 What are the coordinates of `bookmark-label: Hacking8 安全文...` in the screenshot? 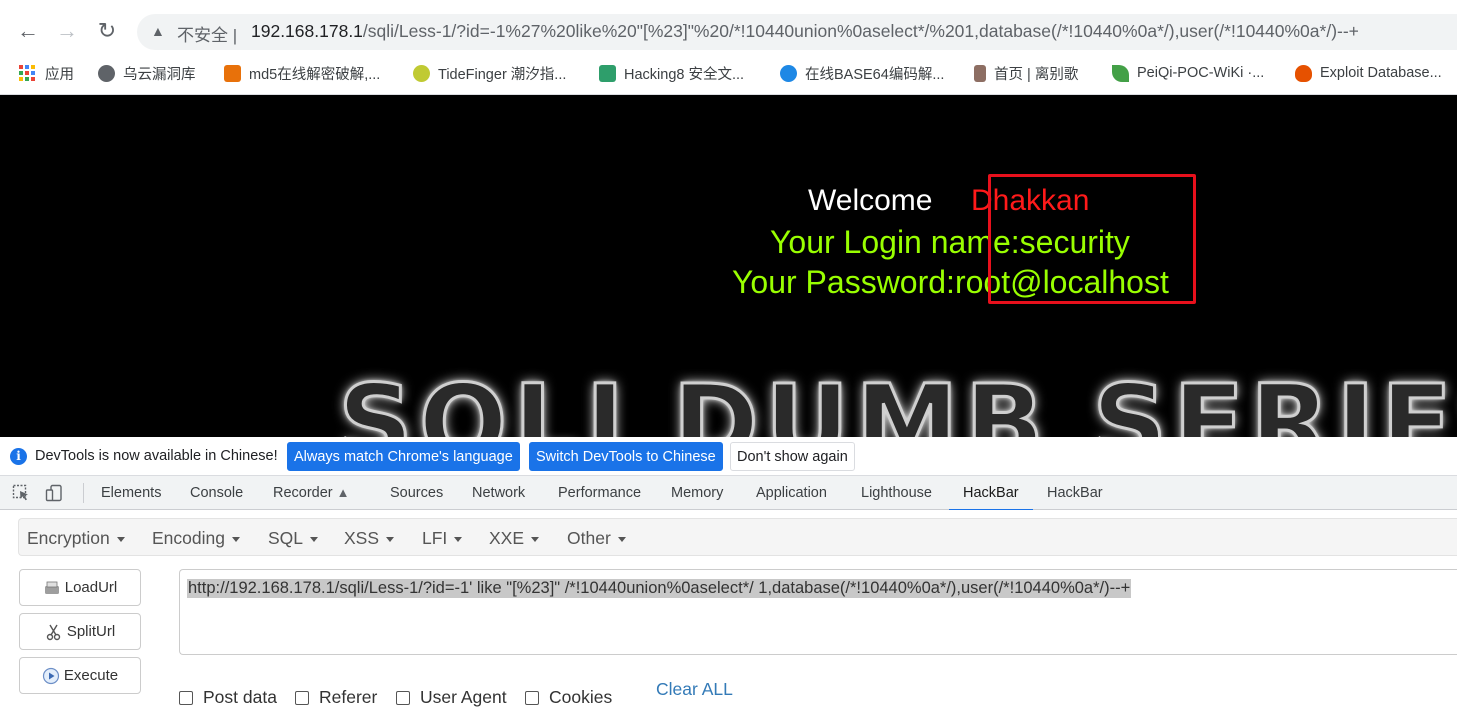 It's located at (684, 74).